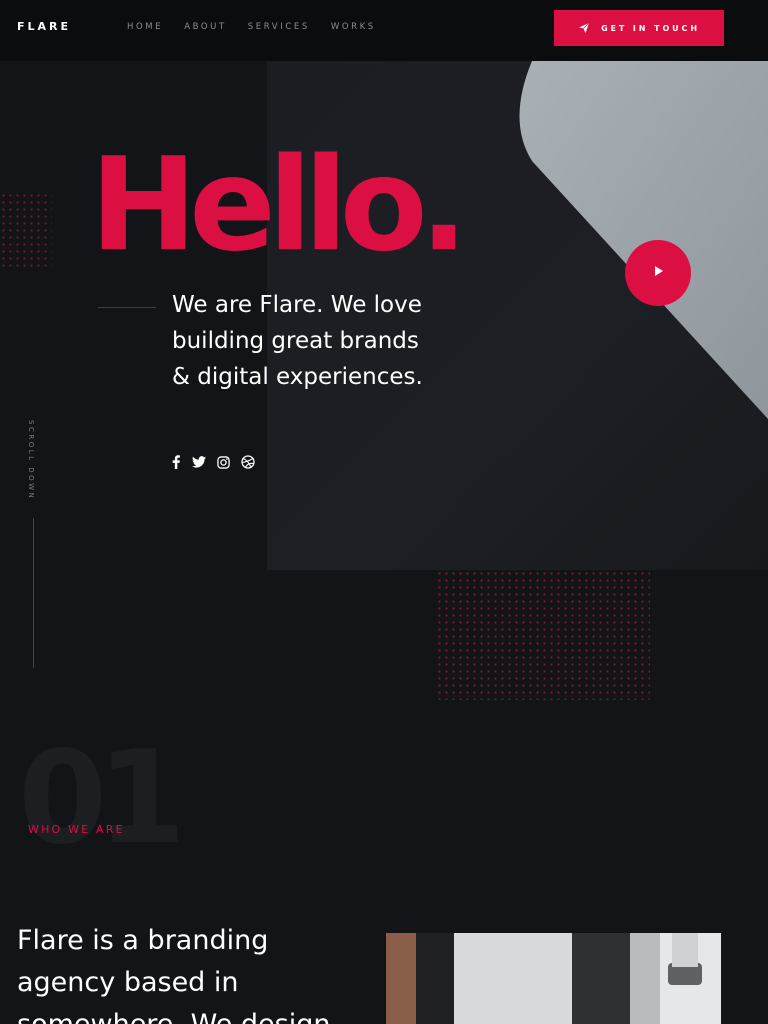 The width and height of the screenshot is (768, 1024). Describe the element at coordinates (33, 593) in the screenshot. I see `scroll-down-line` at that location.